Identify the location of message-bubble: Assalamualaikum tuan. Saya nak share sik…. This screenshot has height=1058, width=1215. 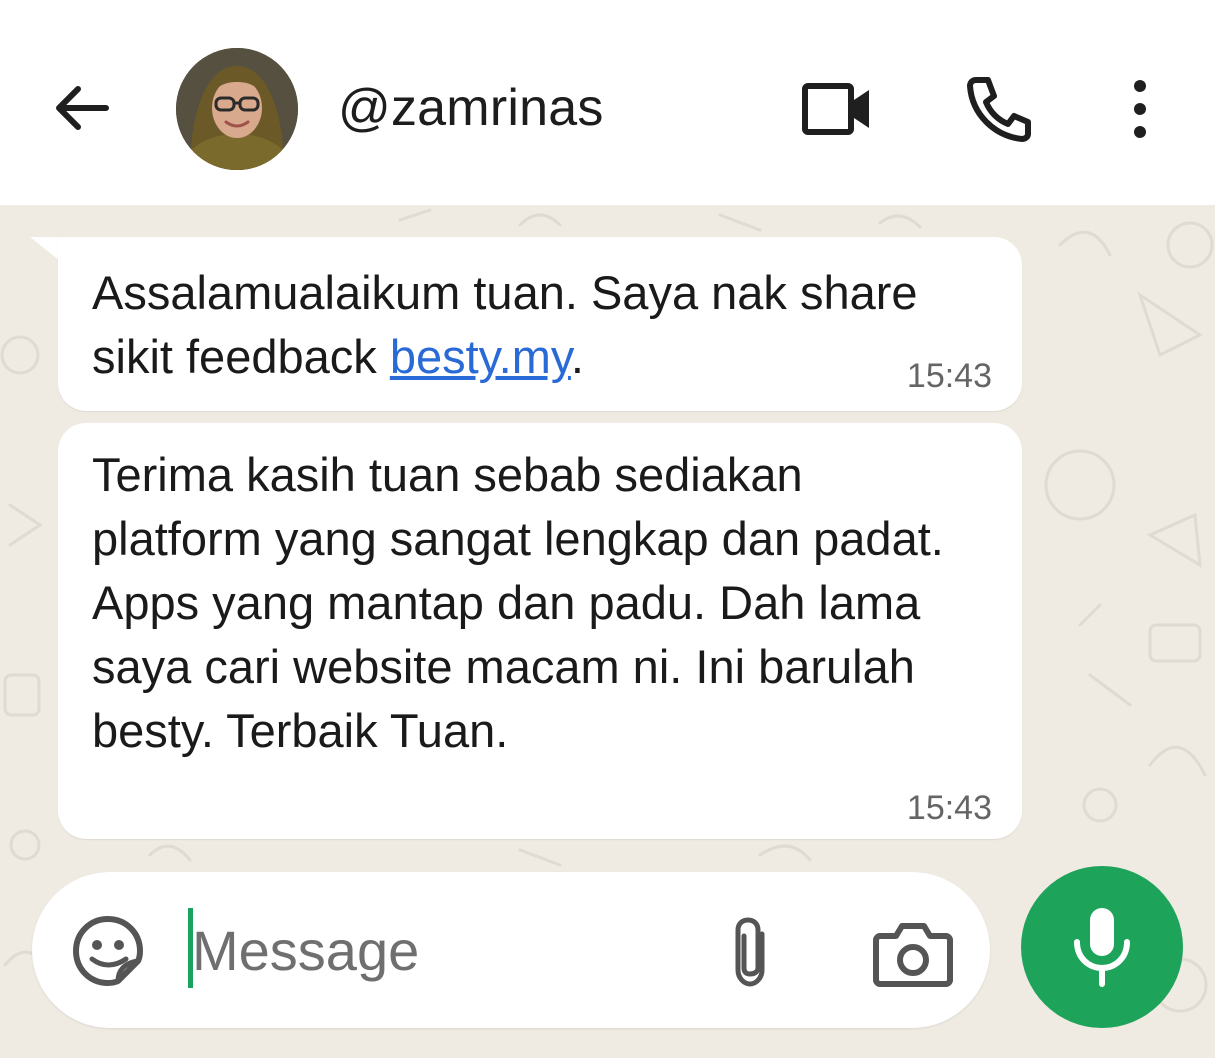
(540, 324).